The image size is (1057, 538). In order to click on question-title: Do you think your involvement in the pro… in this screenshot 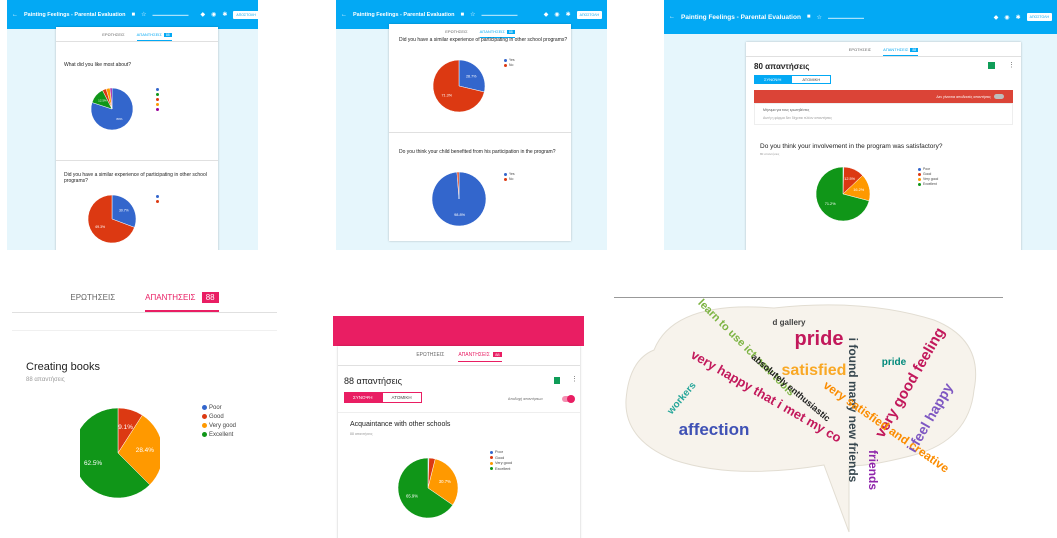, I will do `click(851, 146)`.